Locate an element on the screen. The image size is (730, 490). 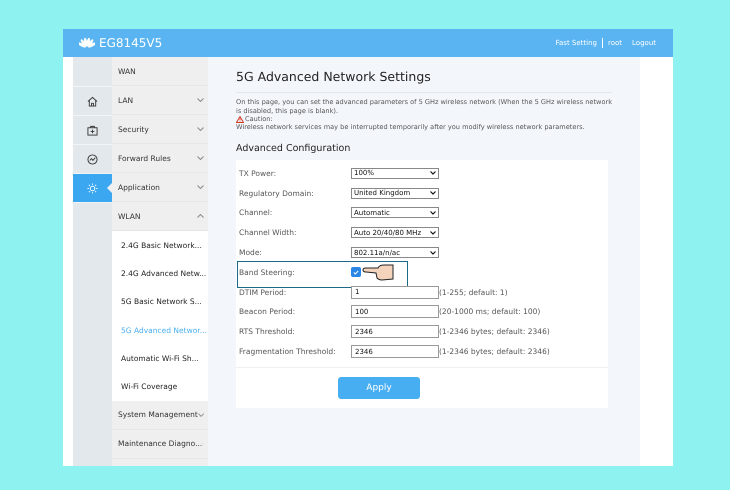
check-icon is located at coordinates (356, 272).